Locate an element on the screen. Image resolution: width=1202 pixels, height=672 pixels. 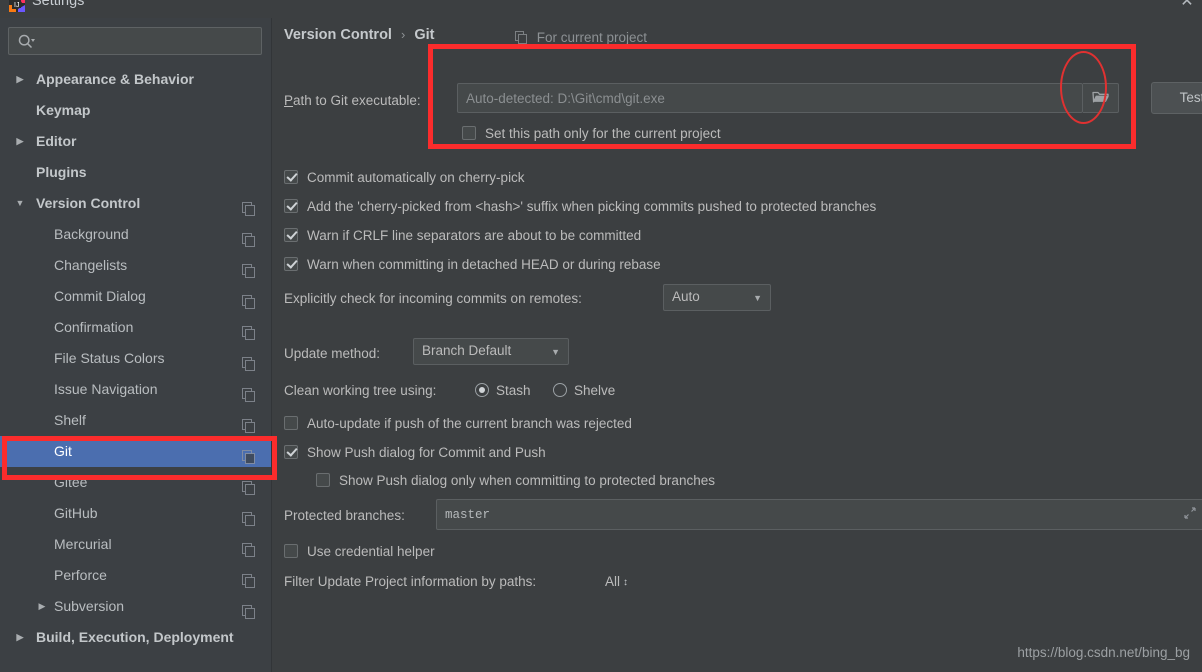
sidebar-item-version-control: ▼ Version Control is located at coordinates (135, 203).